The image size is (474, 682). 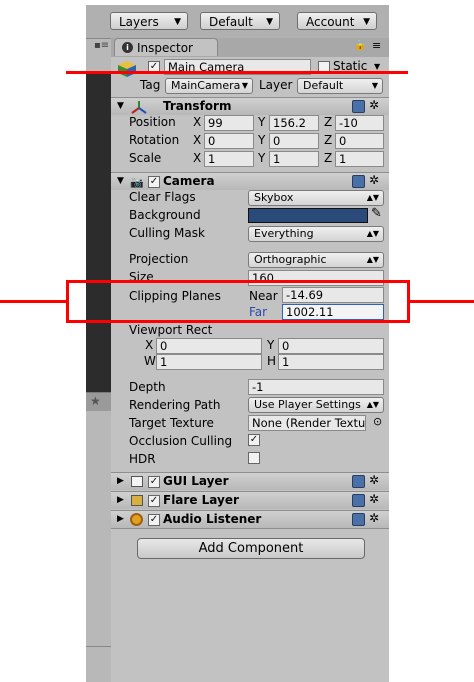 What do you see at coordinates (34, 301) in the screenshot?
I see `highlight-line-left` at bounding box center [34, 301].